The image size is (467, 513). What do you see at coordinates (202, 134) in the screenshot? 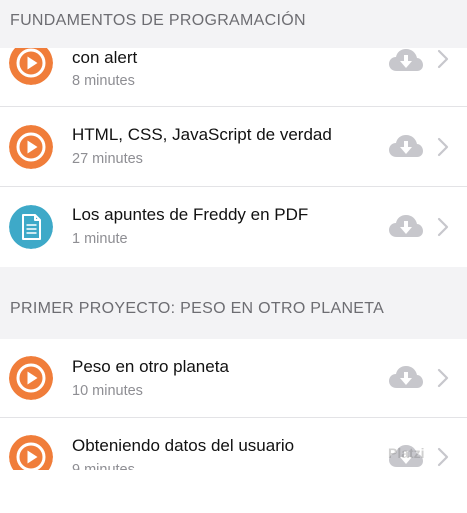
I see `lesson-title: HTML, CSS, JavaScript de verdad` at bounding box center [202, 134].